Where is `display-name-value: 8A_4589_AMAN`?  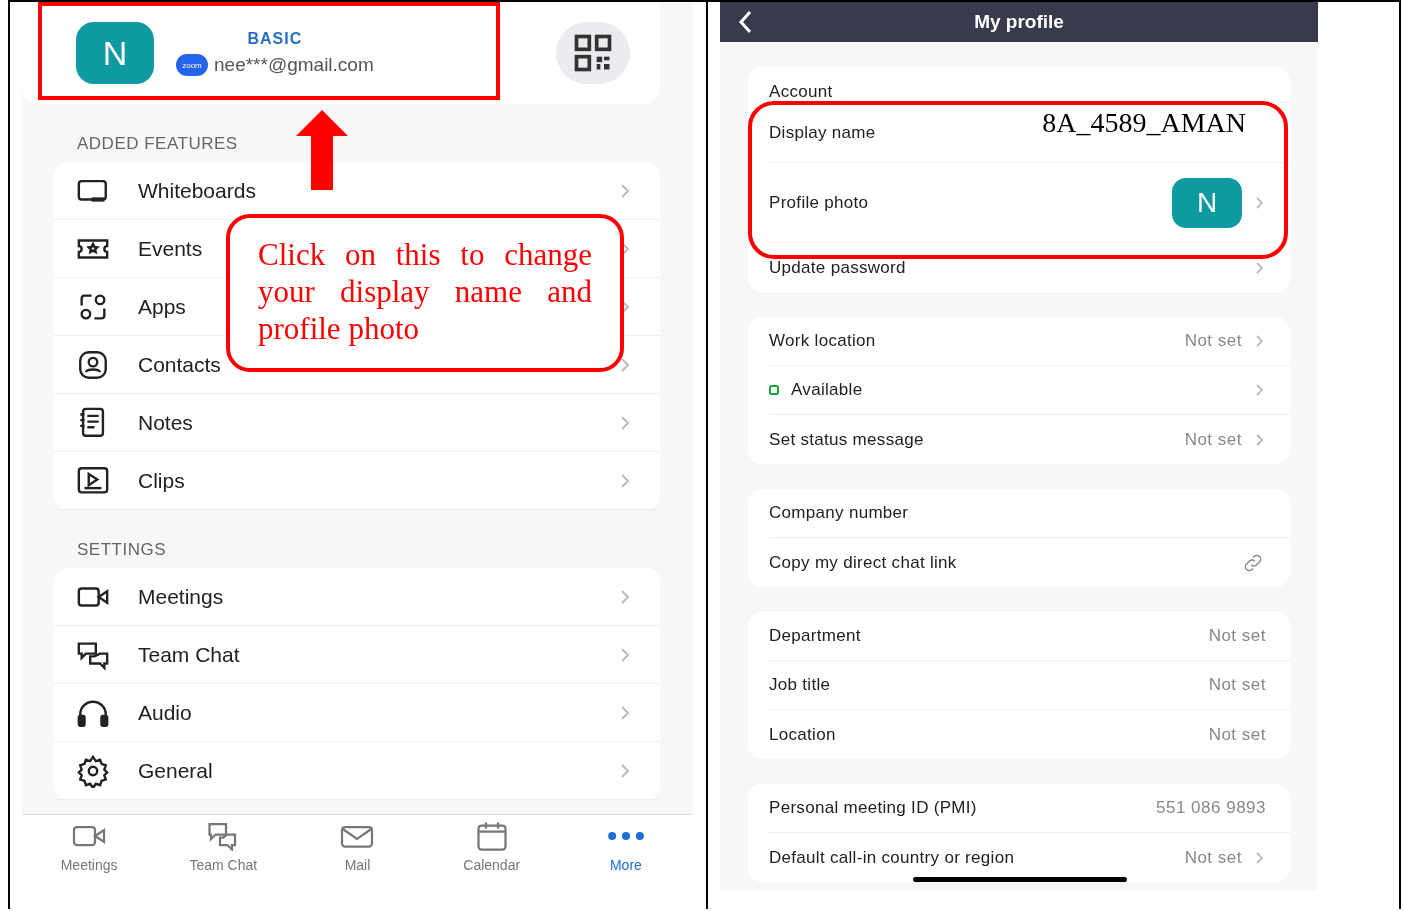
display-name-value: 8A_4589_AMAN is located at coordinates (1144, 122).